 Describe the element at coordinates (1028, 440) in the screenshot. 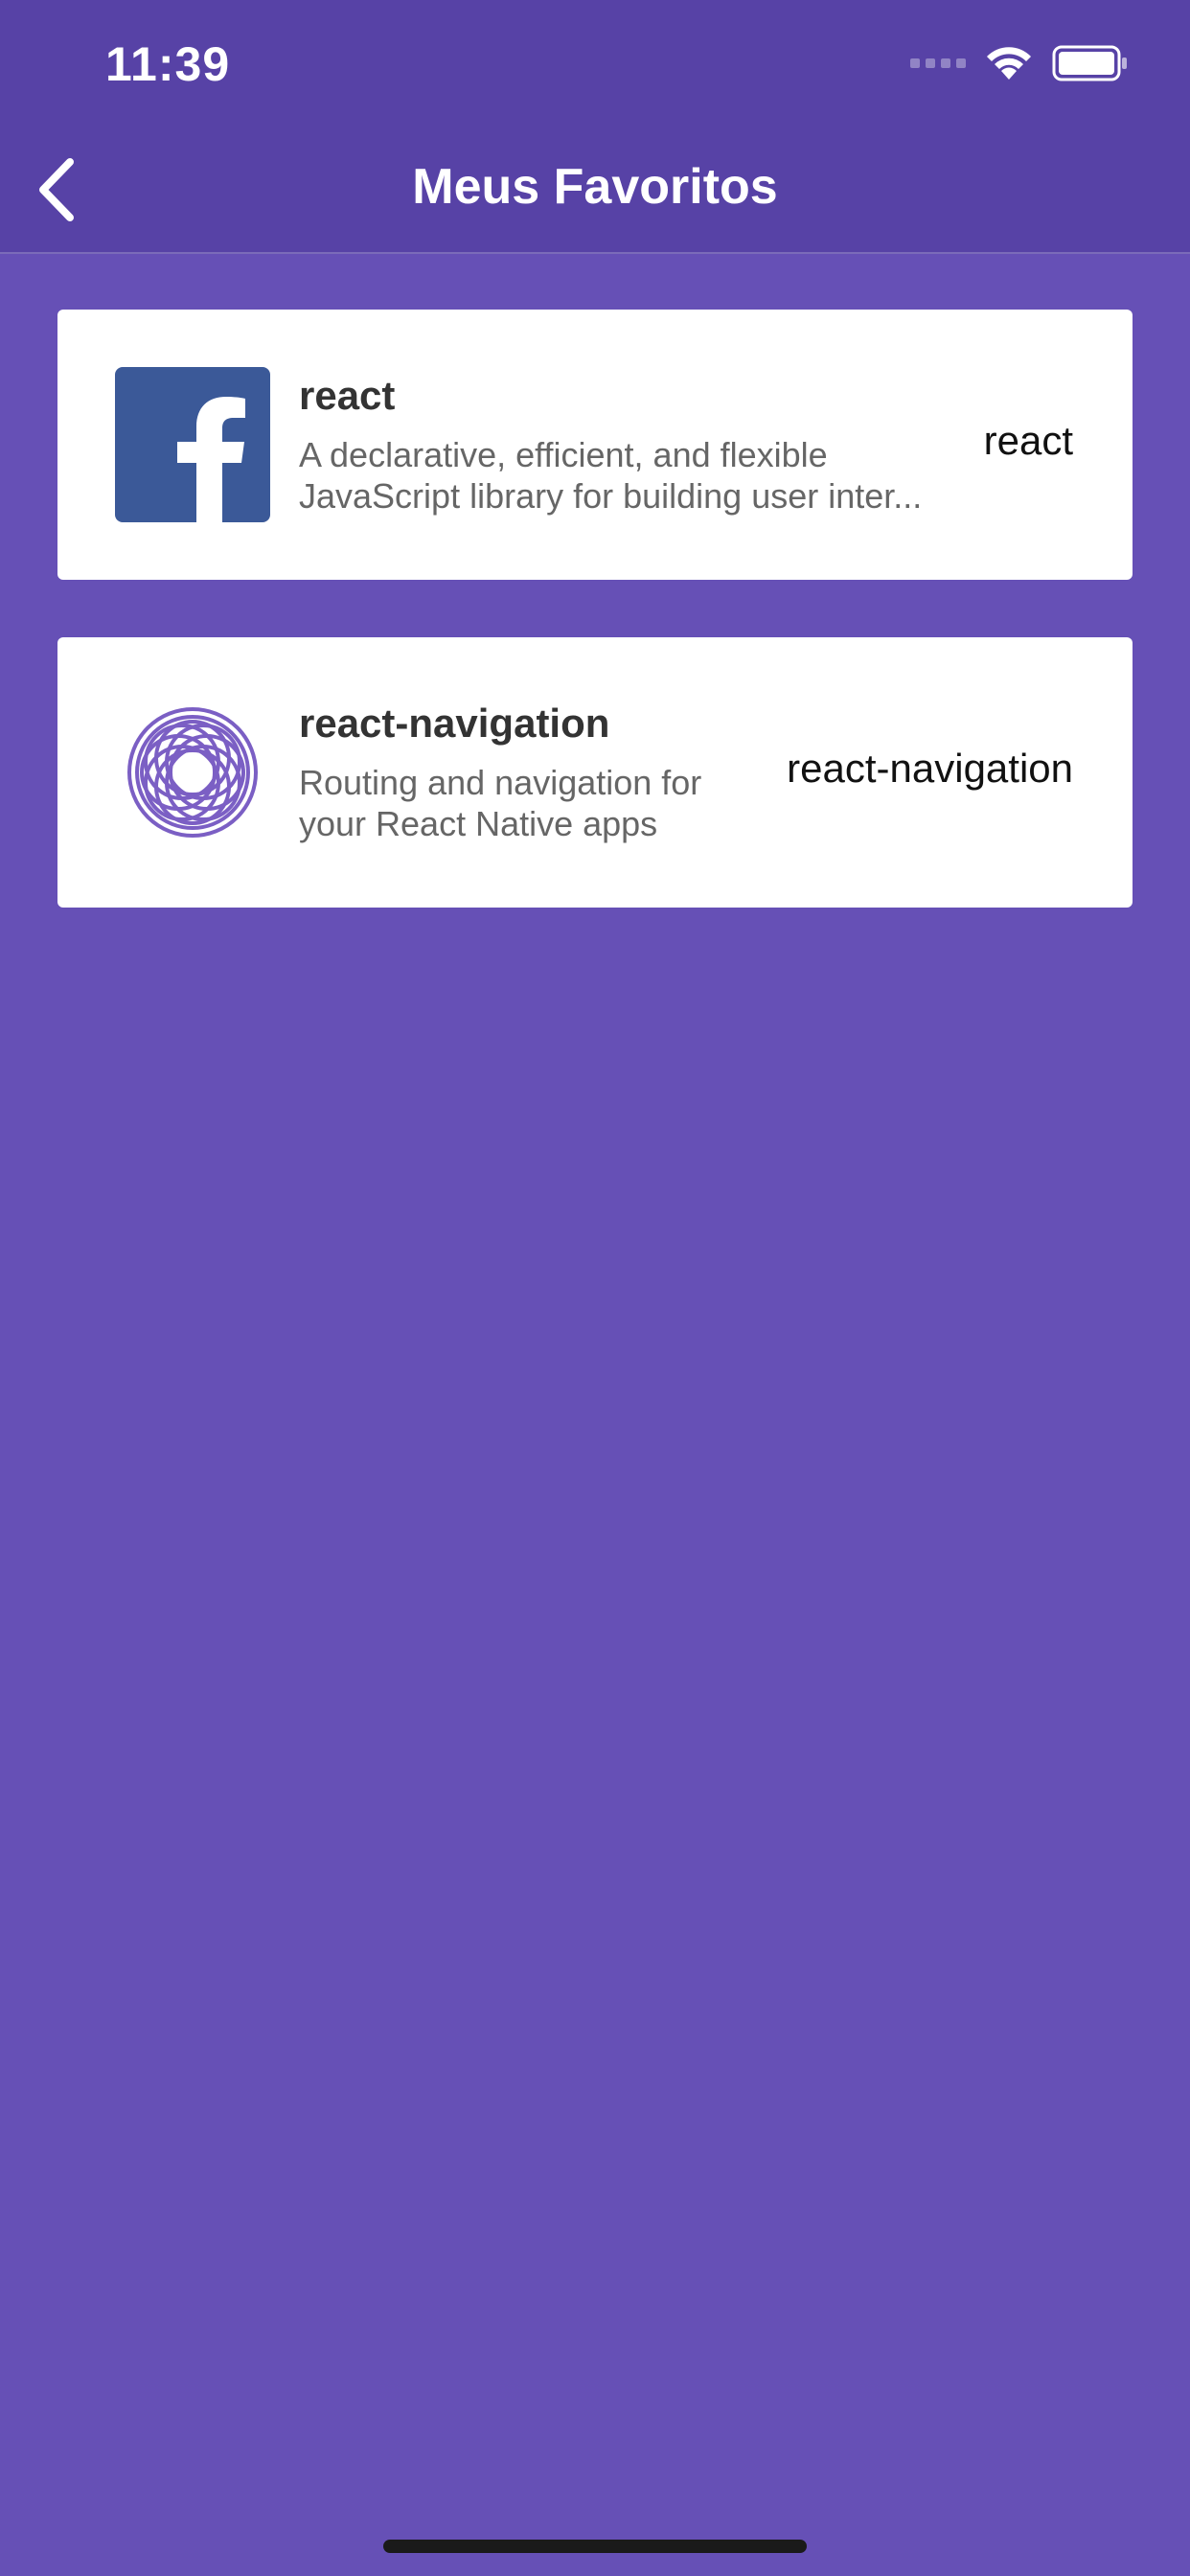

I see `favorite-side-label: react` at that location.